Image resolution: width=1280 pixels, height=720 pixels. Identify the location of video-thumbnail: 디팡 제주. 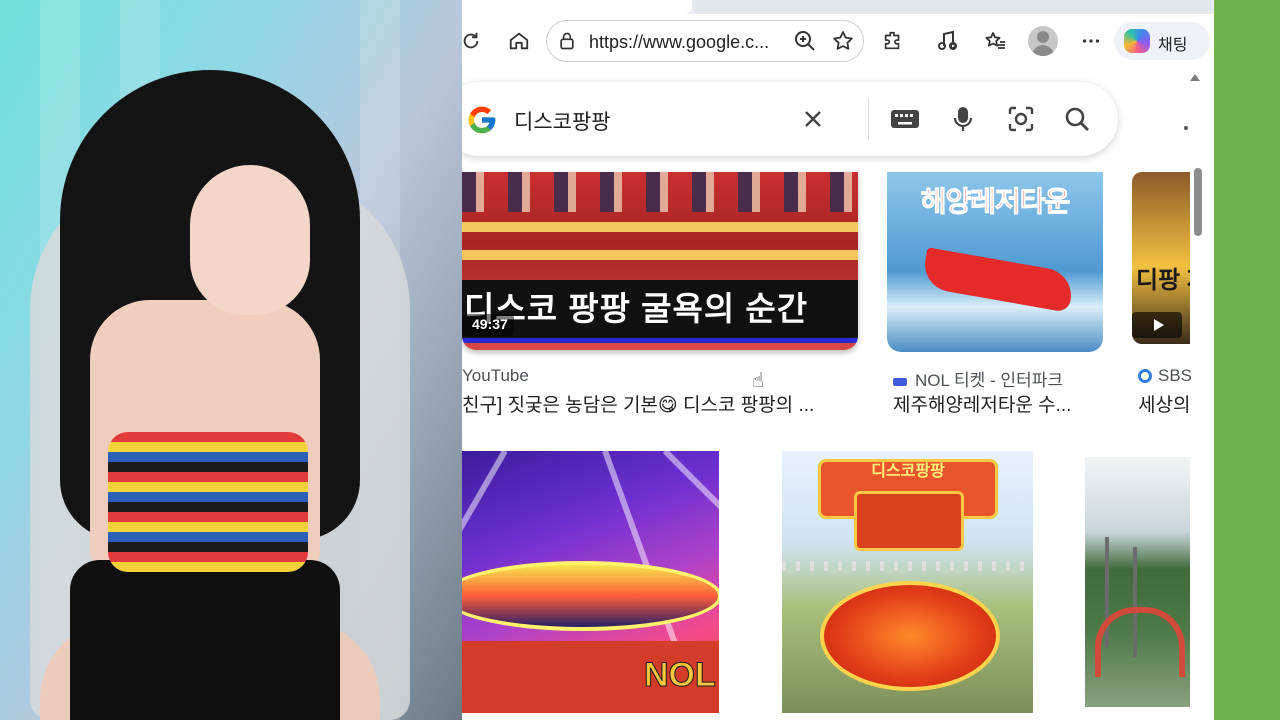
(1161, 258).